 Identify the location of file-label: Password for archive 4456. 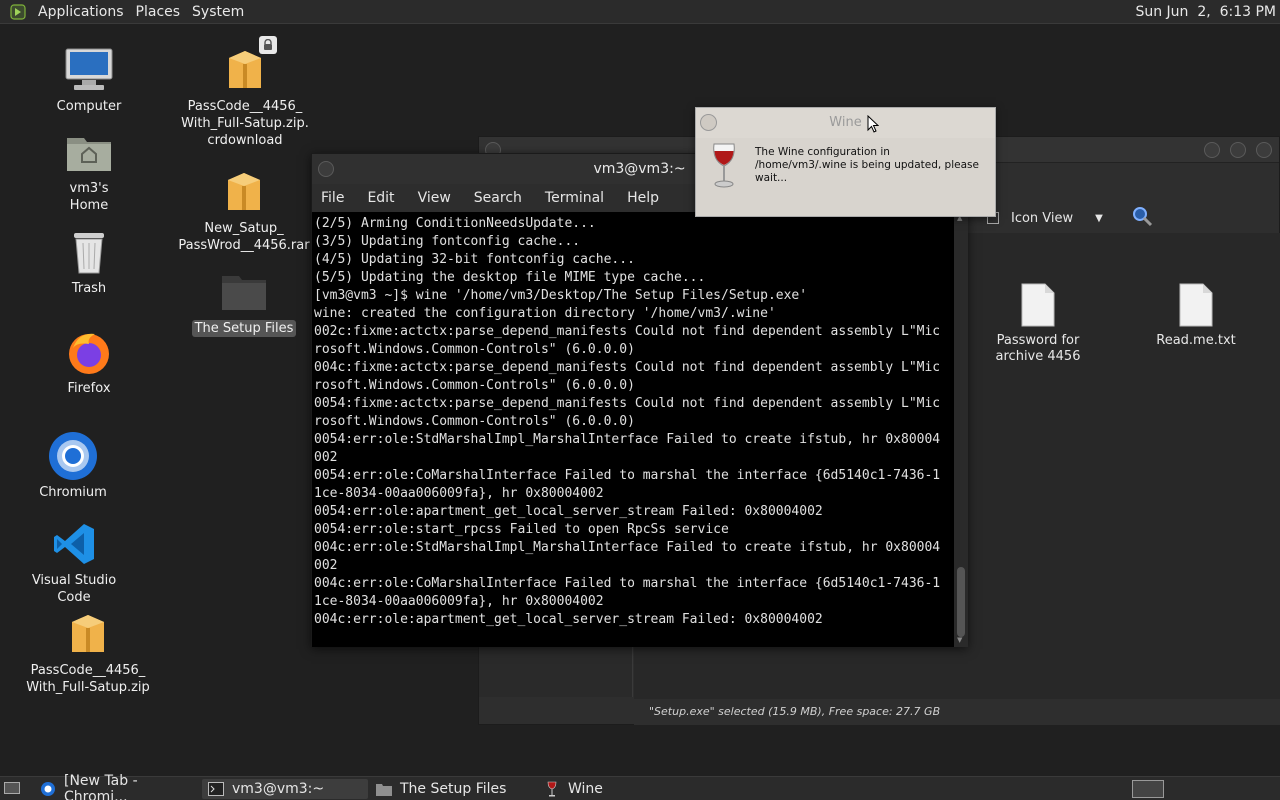
(1038, 348).